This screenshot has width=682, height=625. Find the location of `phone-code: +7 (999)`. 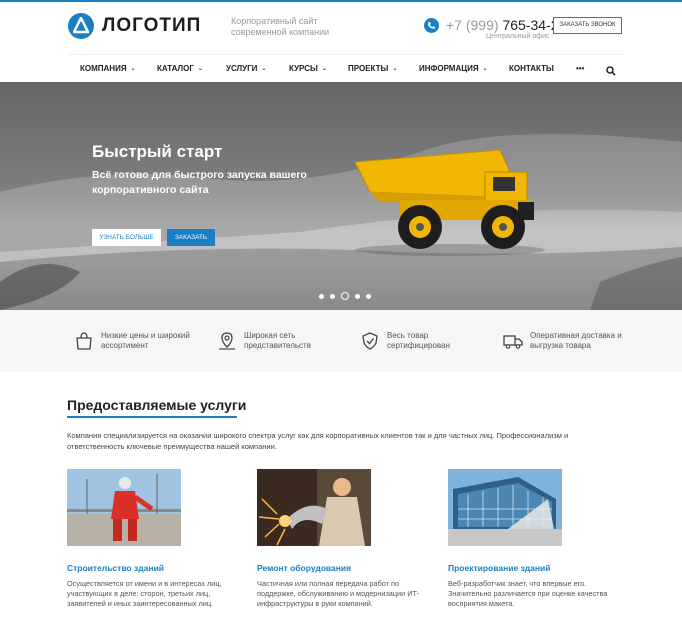

phone-code: +7 (999) is located at coordinates (472, 25).